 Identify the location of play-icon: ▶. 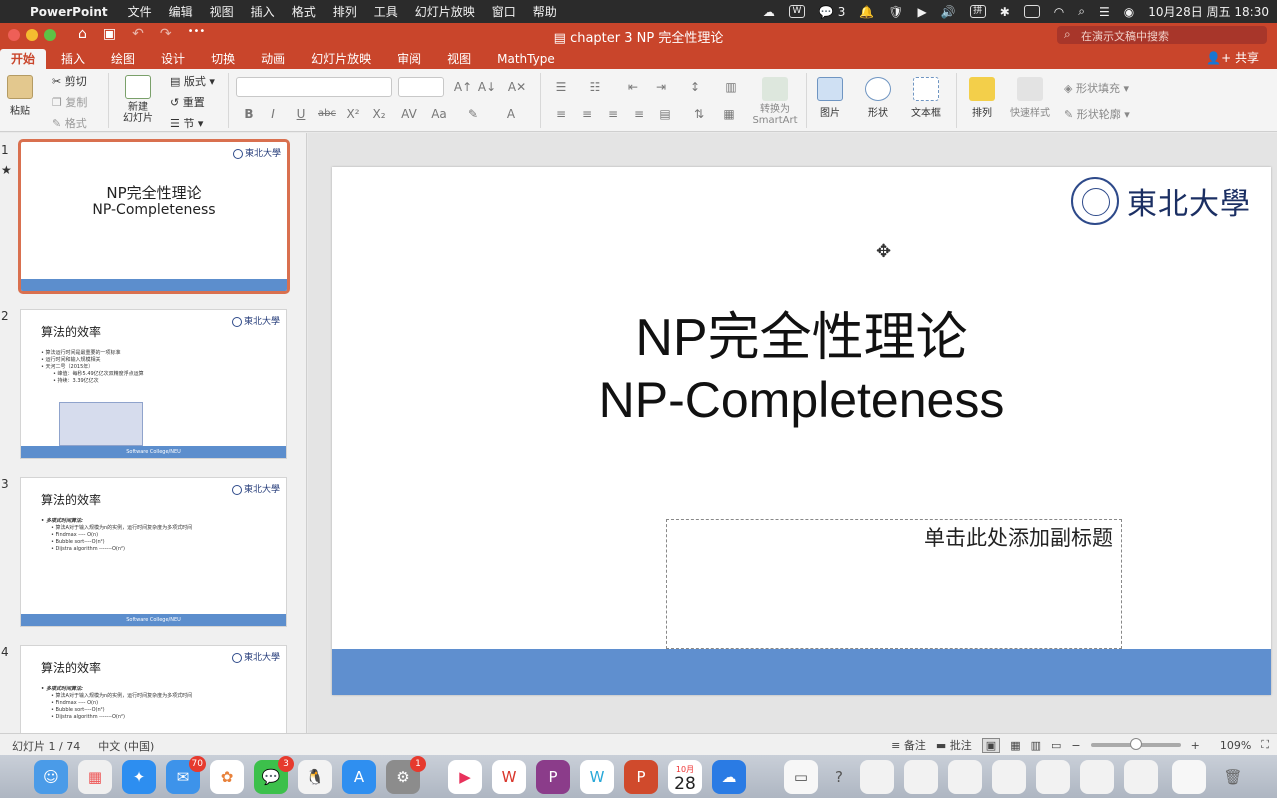
(922, 12).